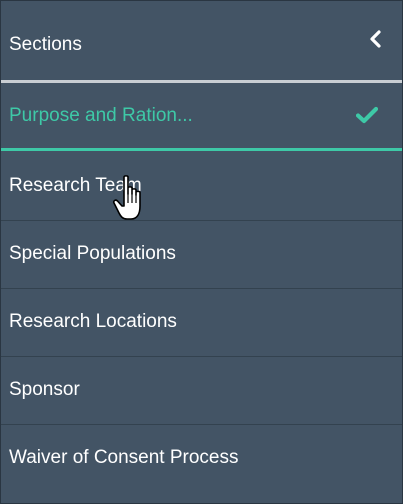  Describe the element at coordinates (75, 185) in the screenshot. I see `section-item-label: Research Team` at that location.